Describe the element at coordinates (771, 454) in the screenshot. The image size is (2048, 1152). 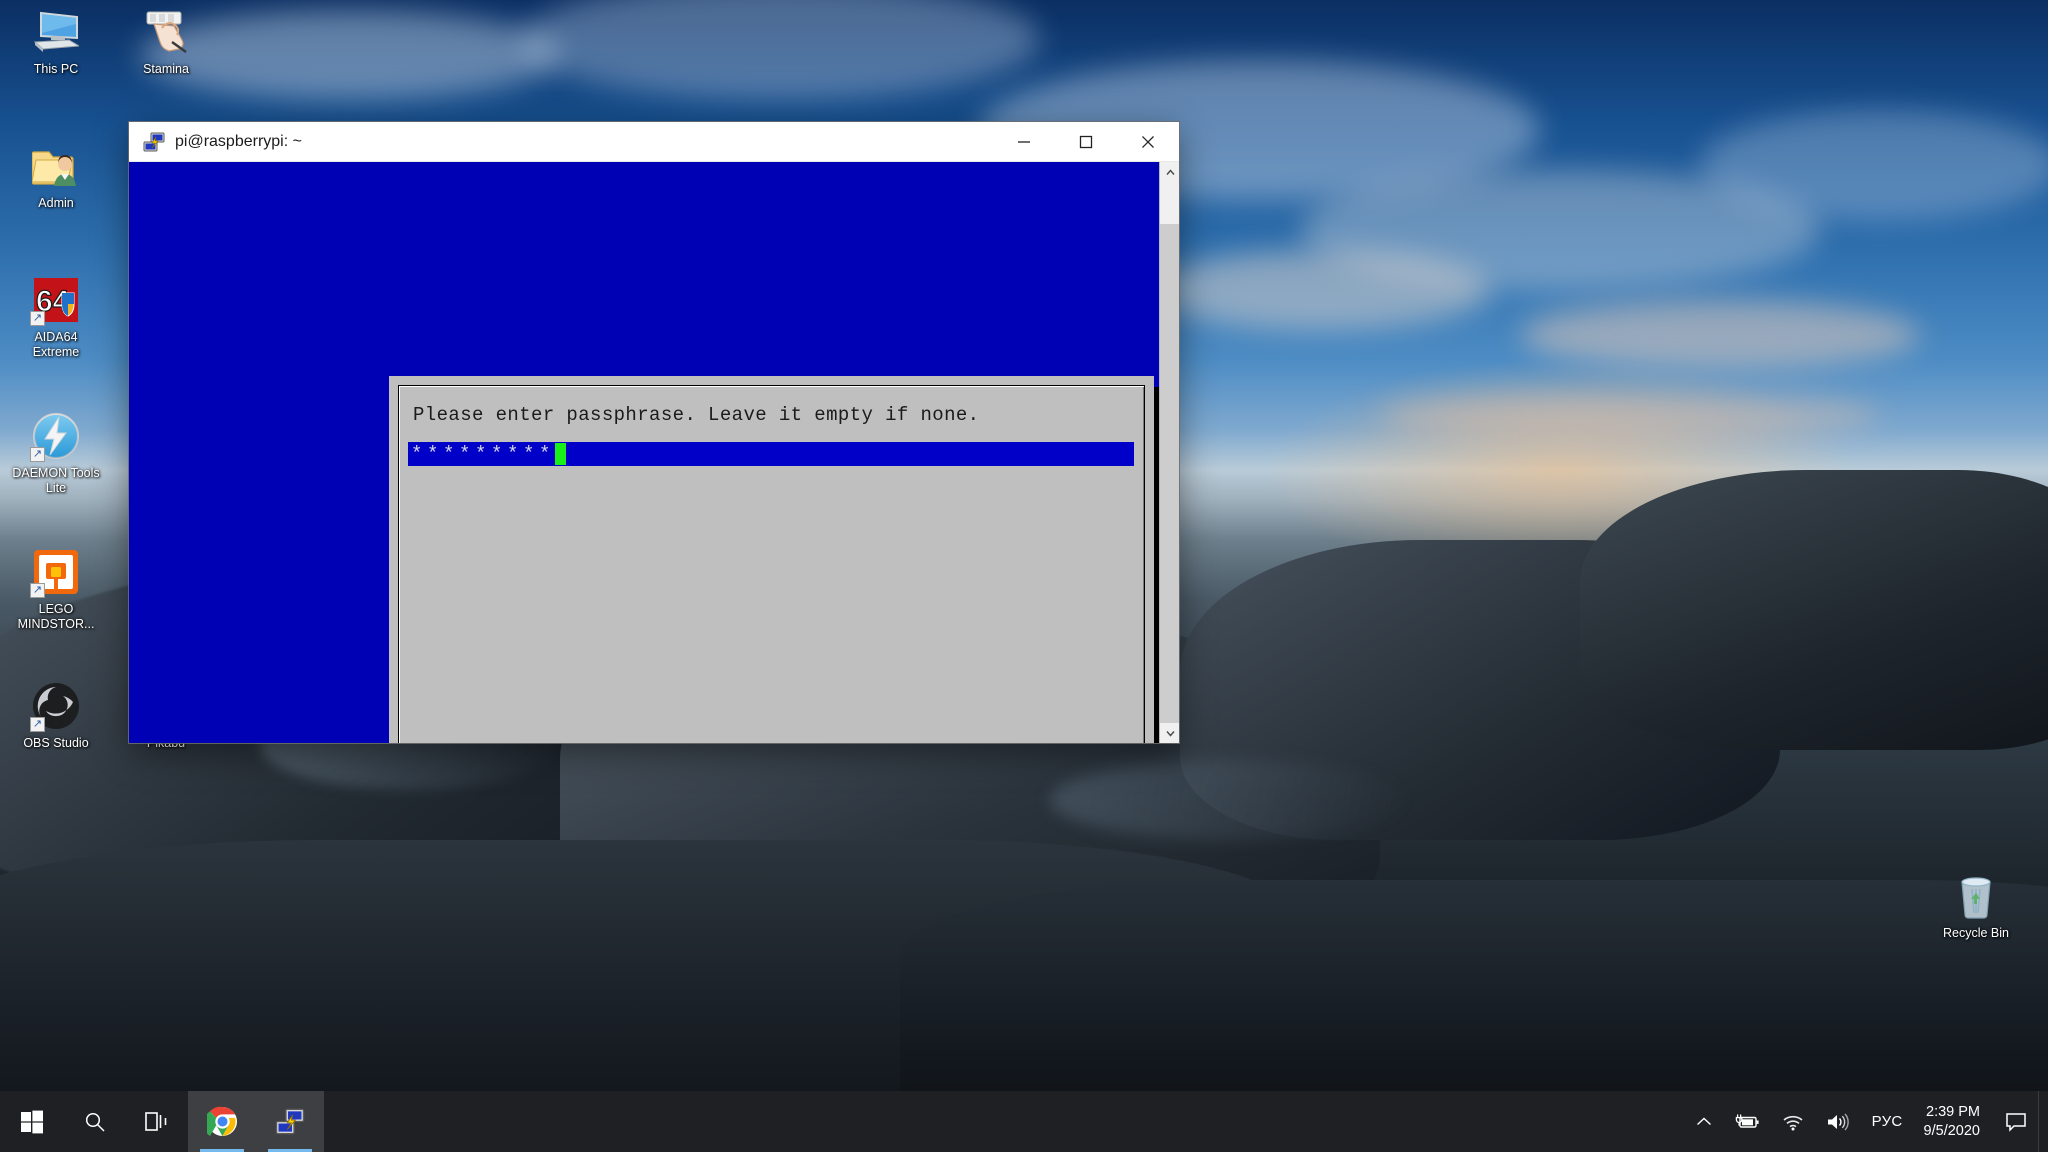
I see `passphrase-input: *********` at that location.